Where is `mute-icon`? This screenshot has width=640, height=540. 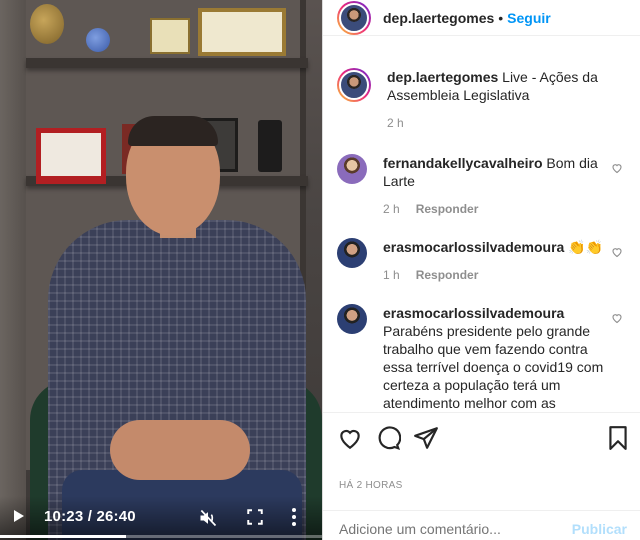
mute-icon is located at coordinates (208, 518).